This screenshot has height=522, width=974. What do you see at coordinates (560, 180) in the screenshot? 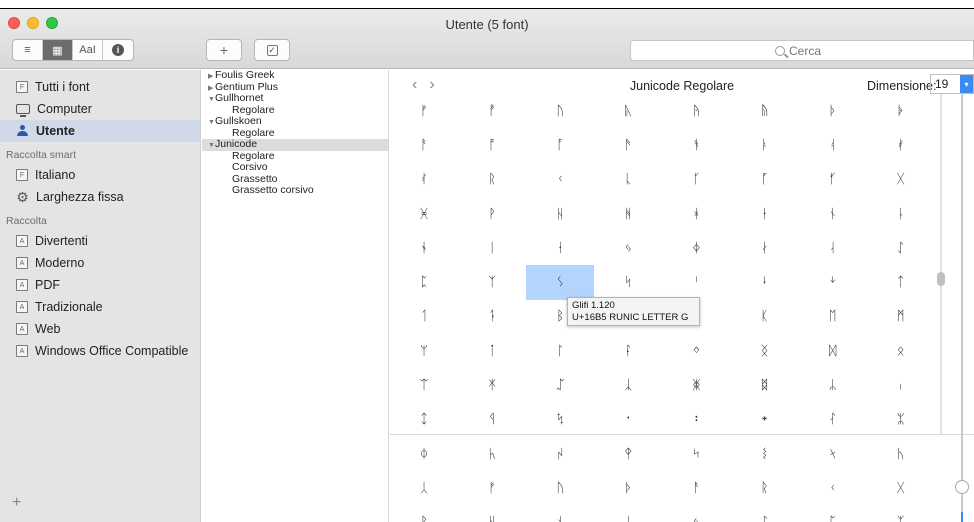
I see `glyph-cell: ᚲ` at bounding box center [560, 180].